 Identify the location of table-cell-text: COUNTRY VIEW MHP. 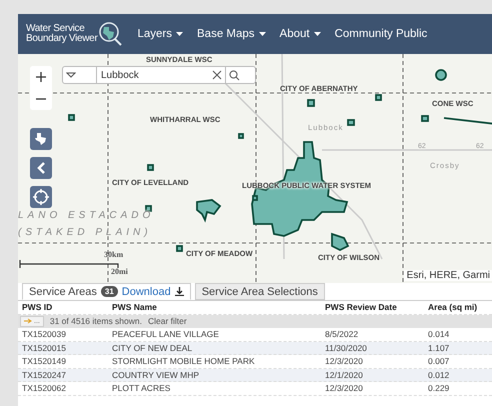
(156, 375).